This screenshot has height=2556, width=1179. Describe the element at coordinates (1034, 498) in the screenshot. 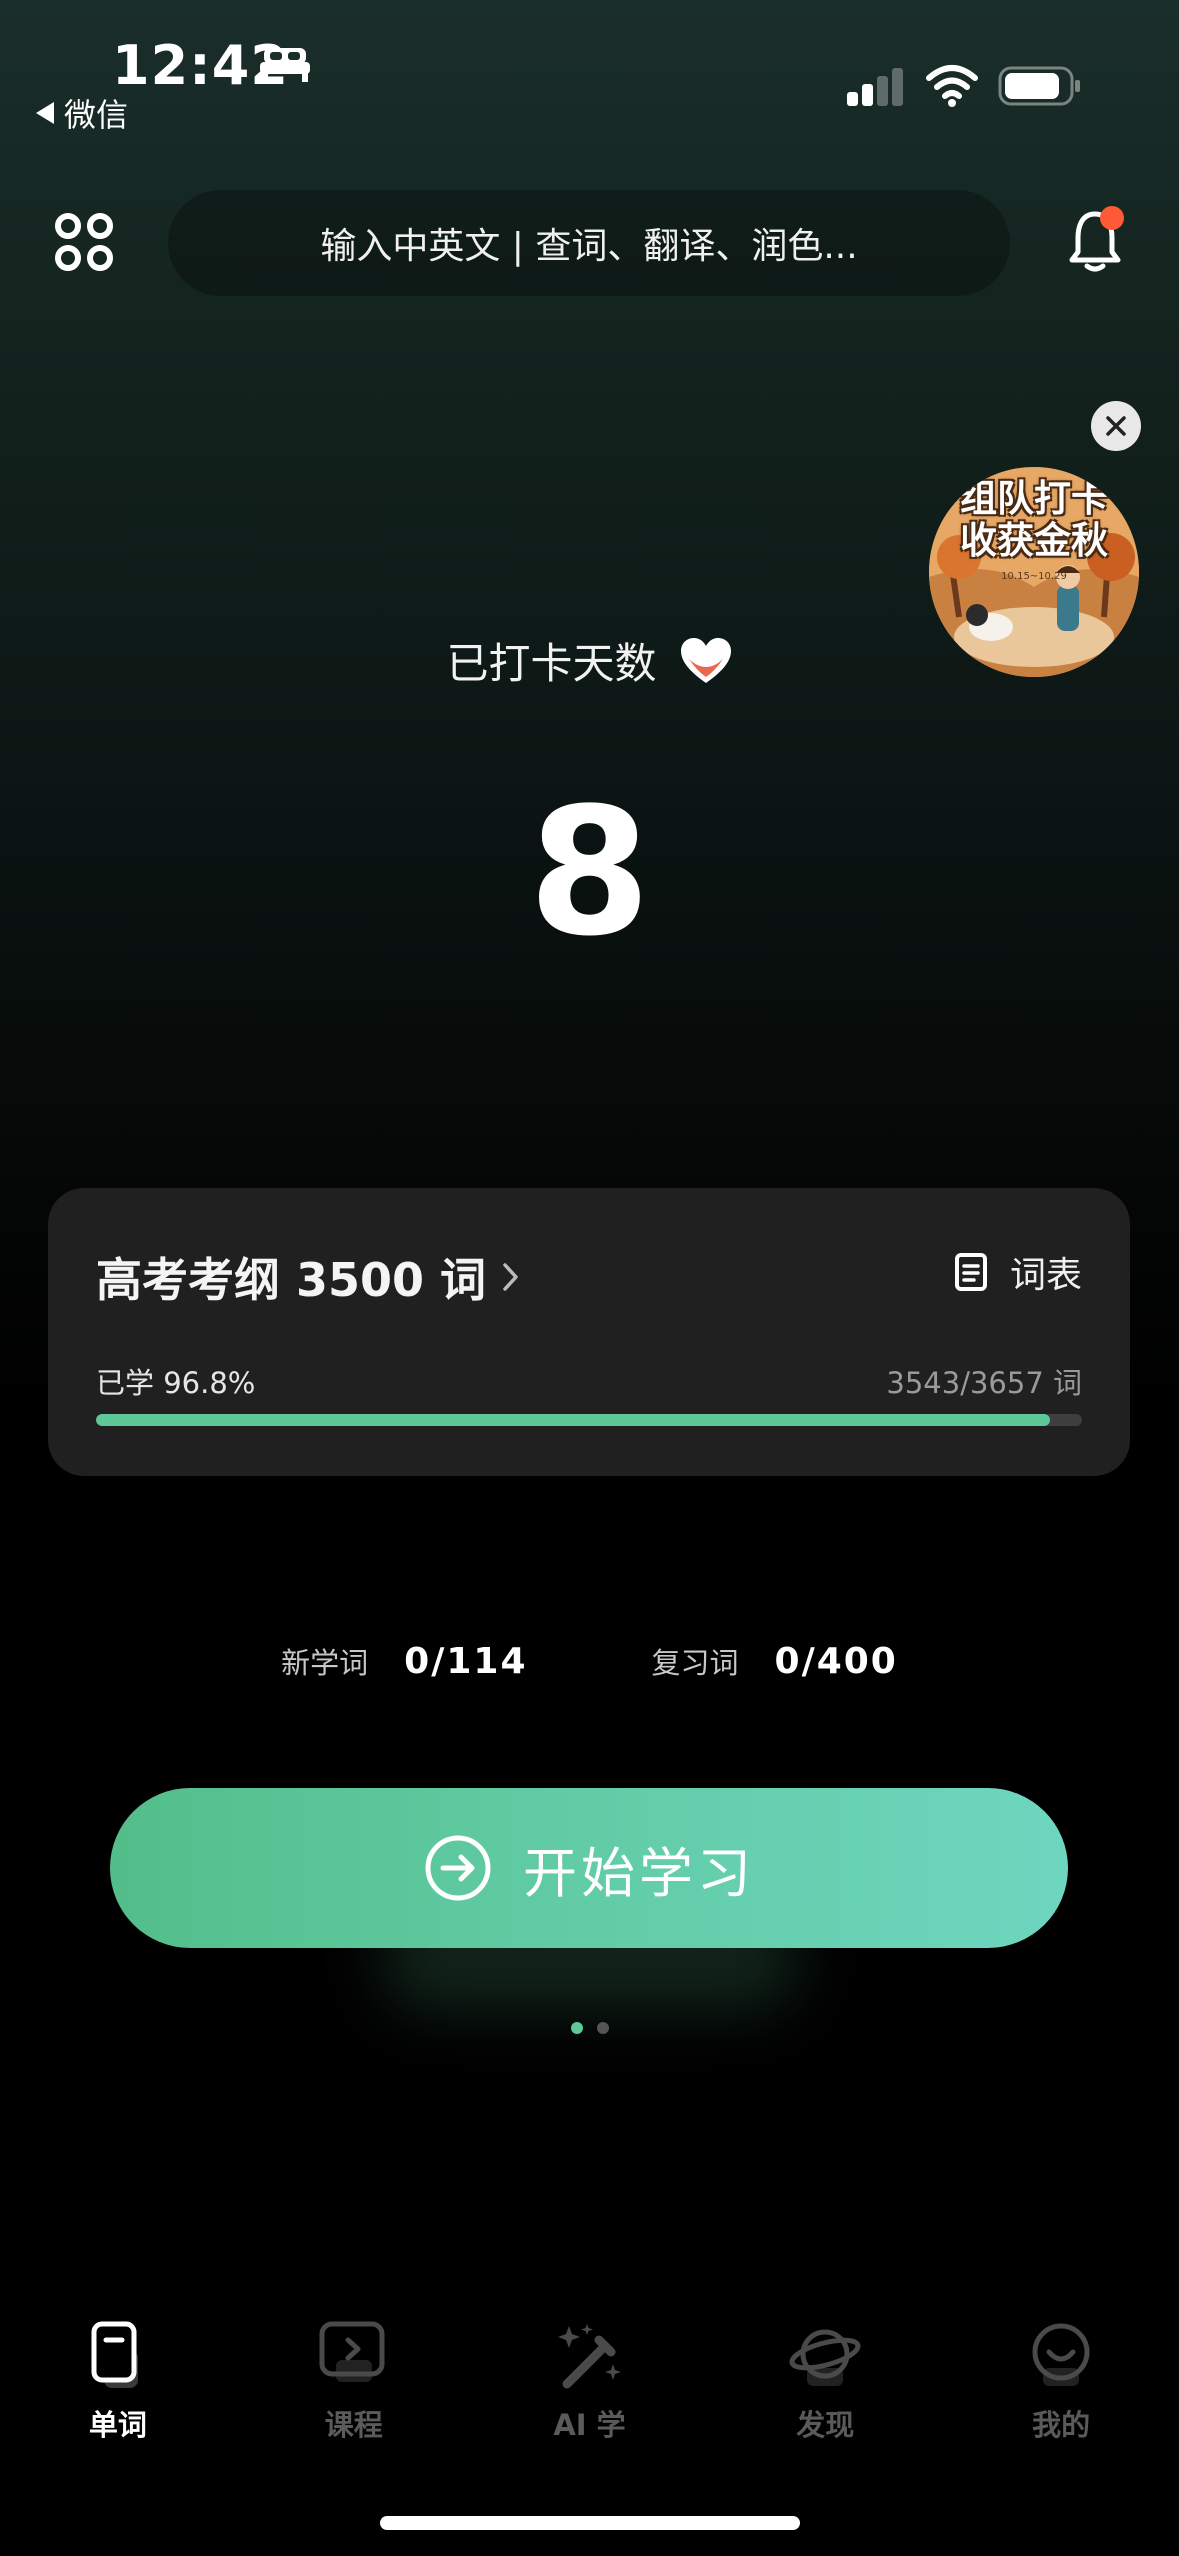

I see `promo-title-line1: 组队打卡` at that location.